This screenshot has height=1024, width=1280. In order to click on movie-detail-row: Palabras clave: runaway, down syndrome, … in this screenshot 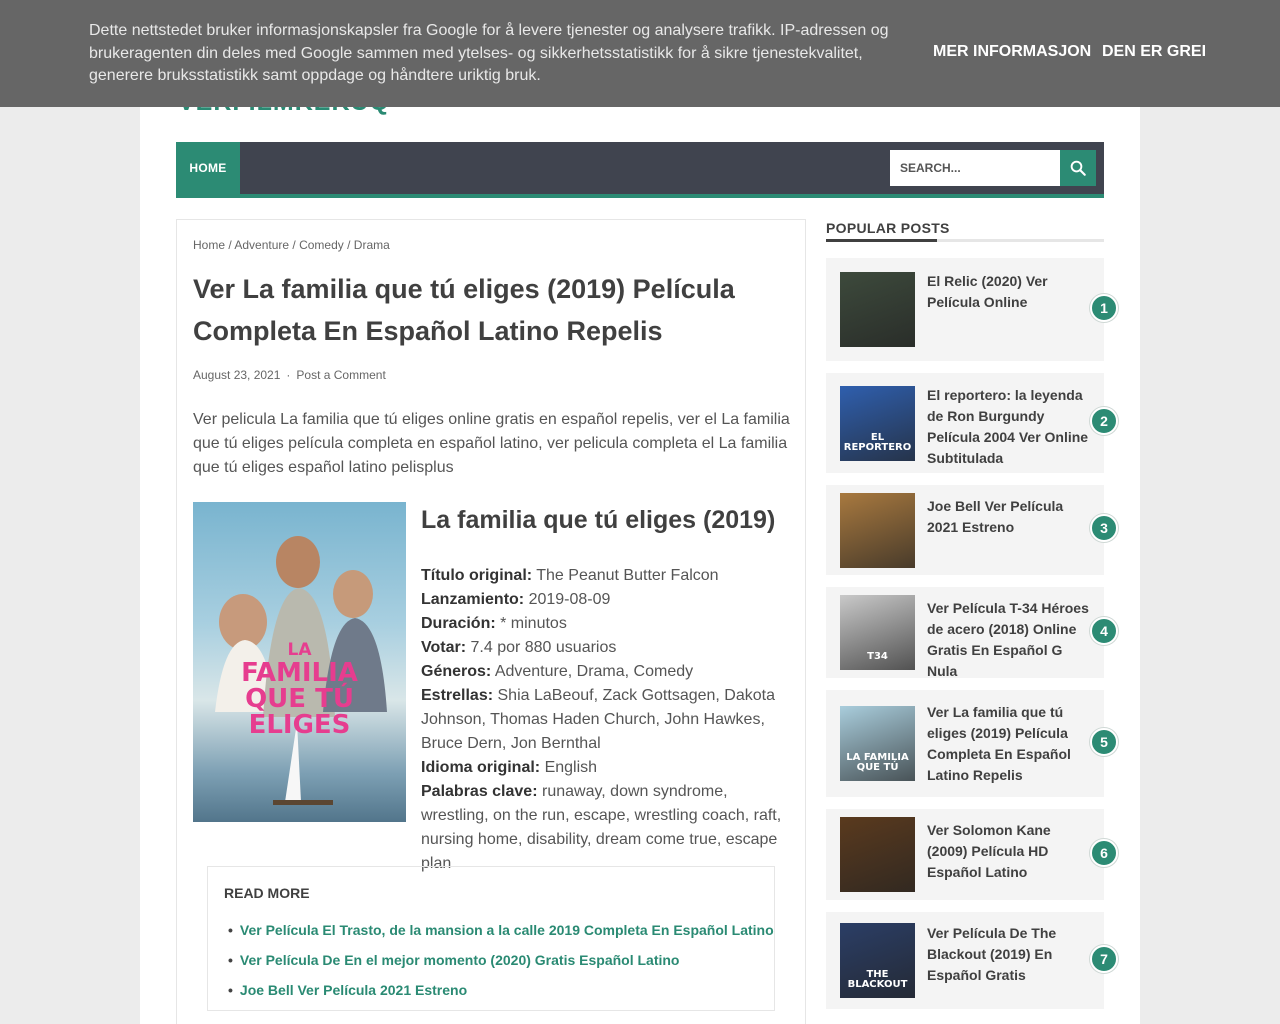, I will do `click(608, 828)`.